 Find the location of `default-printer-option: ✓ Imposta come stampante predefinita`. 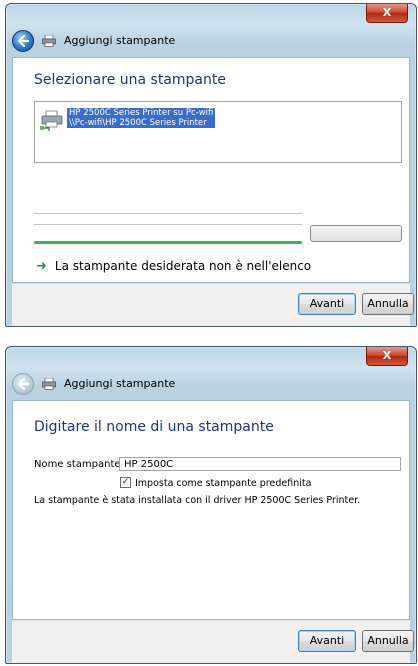

default-printer-option: ✓ Imposta come stampante predefinita is located at coordinates (216, 483).